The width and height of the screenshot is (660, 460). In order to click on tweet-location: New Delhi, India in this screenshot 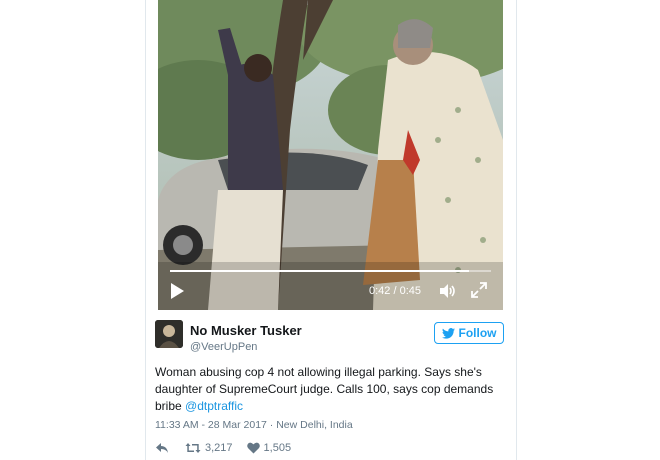, I will do `click(314, 425)`.